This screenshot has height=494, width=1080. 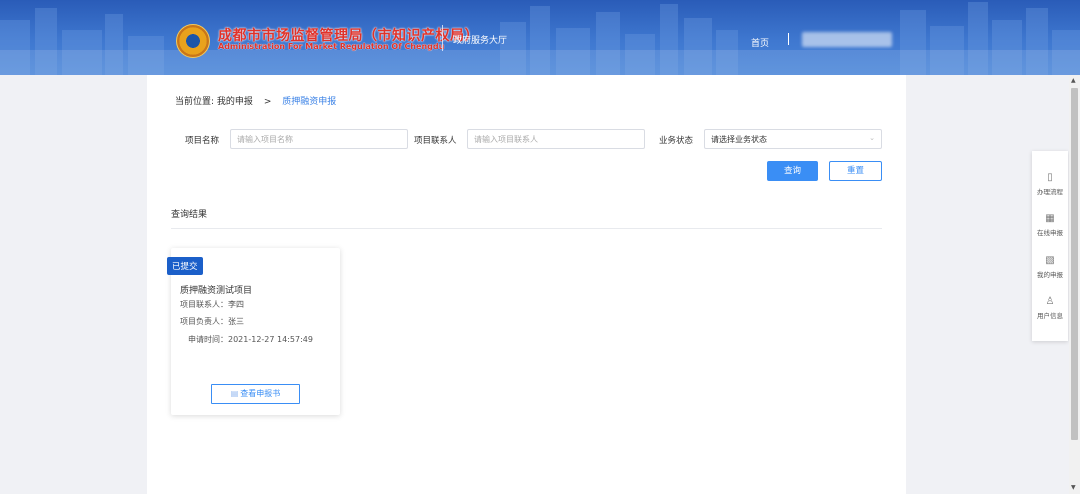 I want to click on sidebar-item-label: 用户信息, so click(x=1050, y=316).